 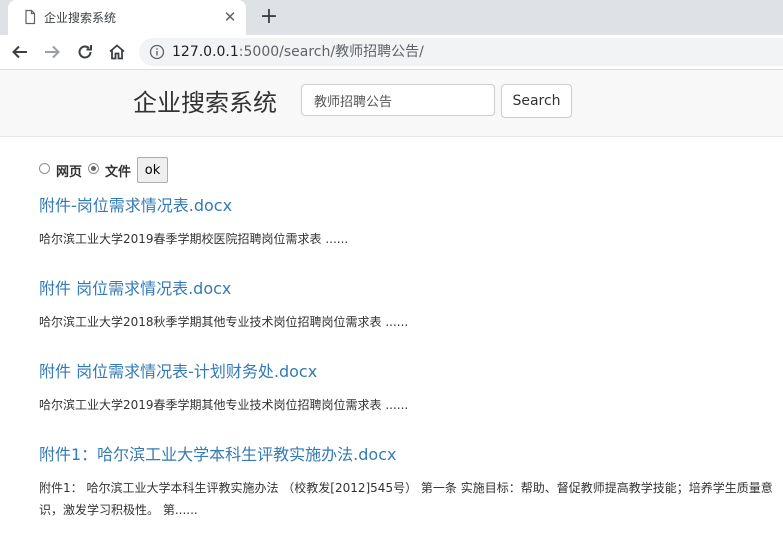 I want to click on home-icon, so click(x=117, y=52).